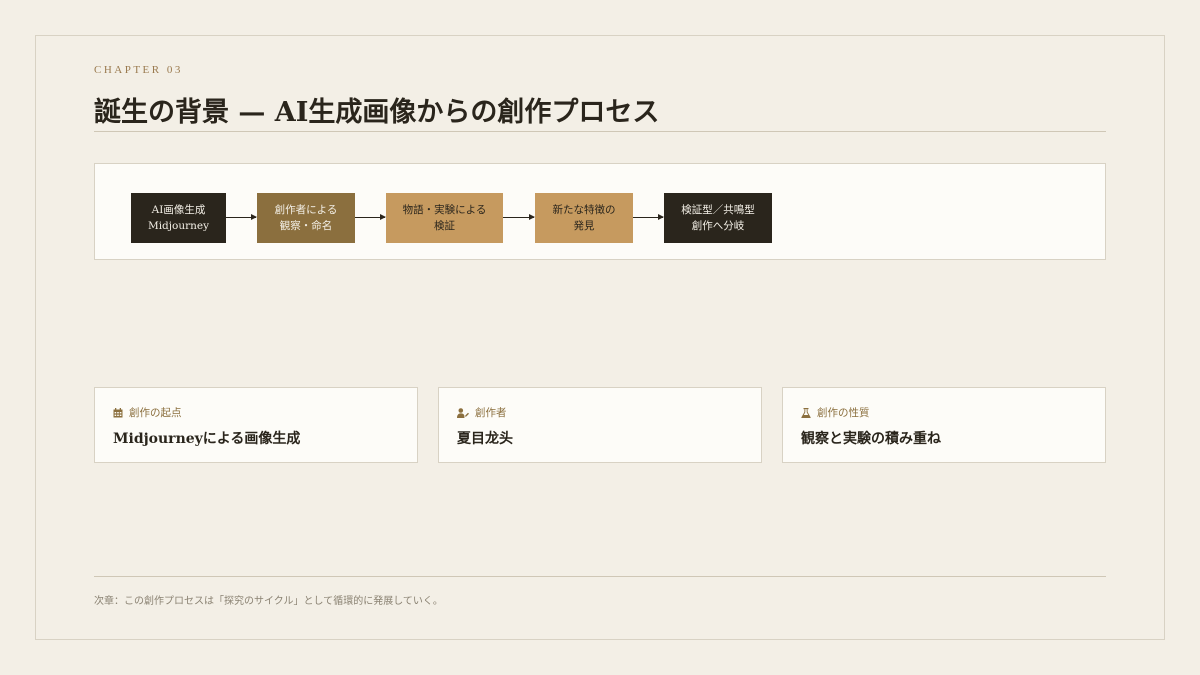 The image size is (1200, 675). Describe the element at coordinates (444, 226) in the screenshot. I see `flow-step-line: 検証` at that location.